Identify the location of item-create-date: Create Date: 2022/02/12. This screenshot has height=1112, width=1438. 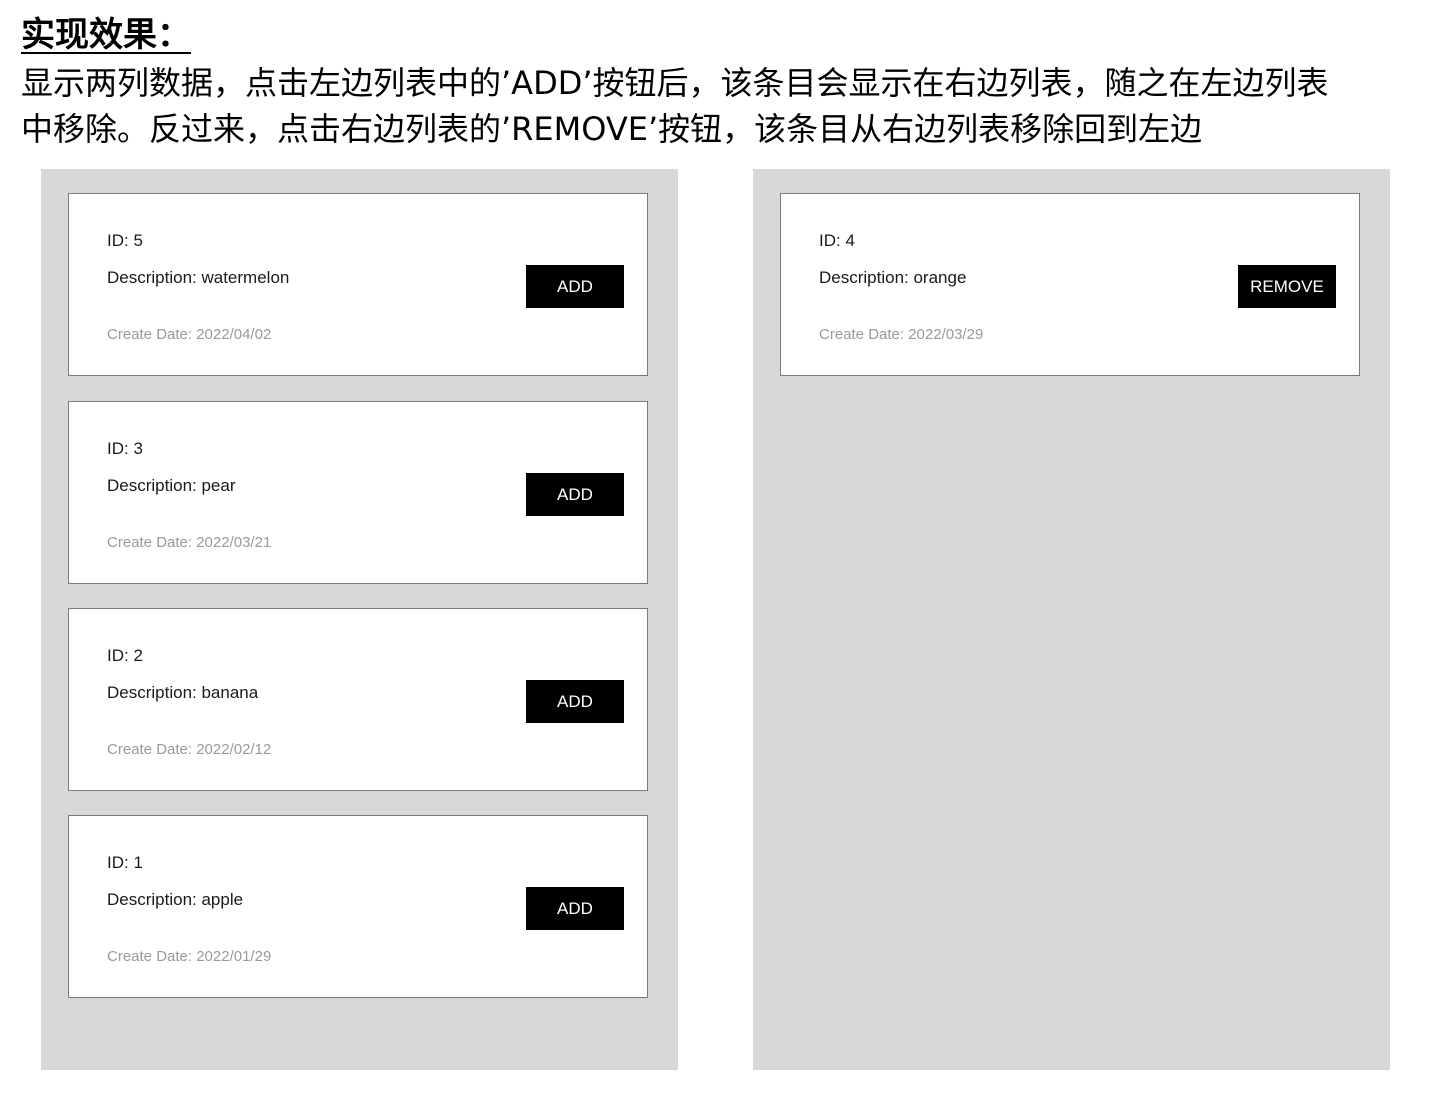
(189, 749).